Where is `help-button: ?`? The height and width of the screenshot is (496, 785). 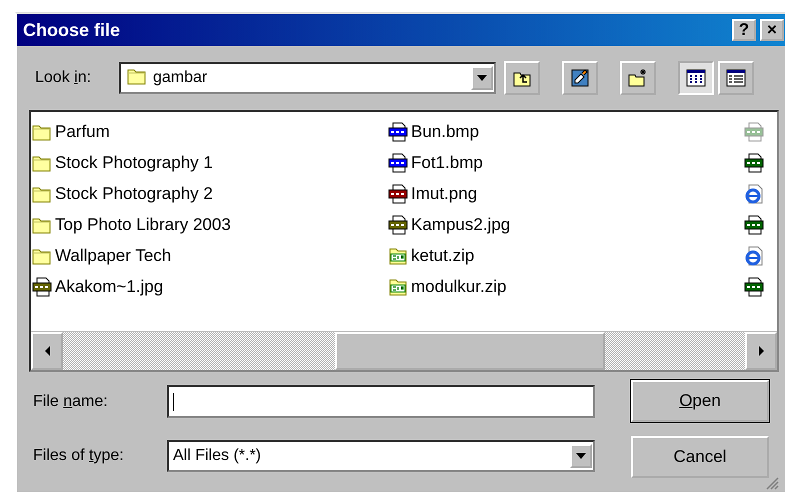 help-button: ? is located at coordinates (744, 30).